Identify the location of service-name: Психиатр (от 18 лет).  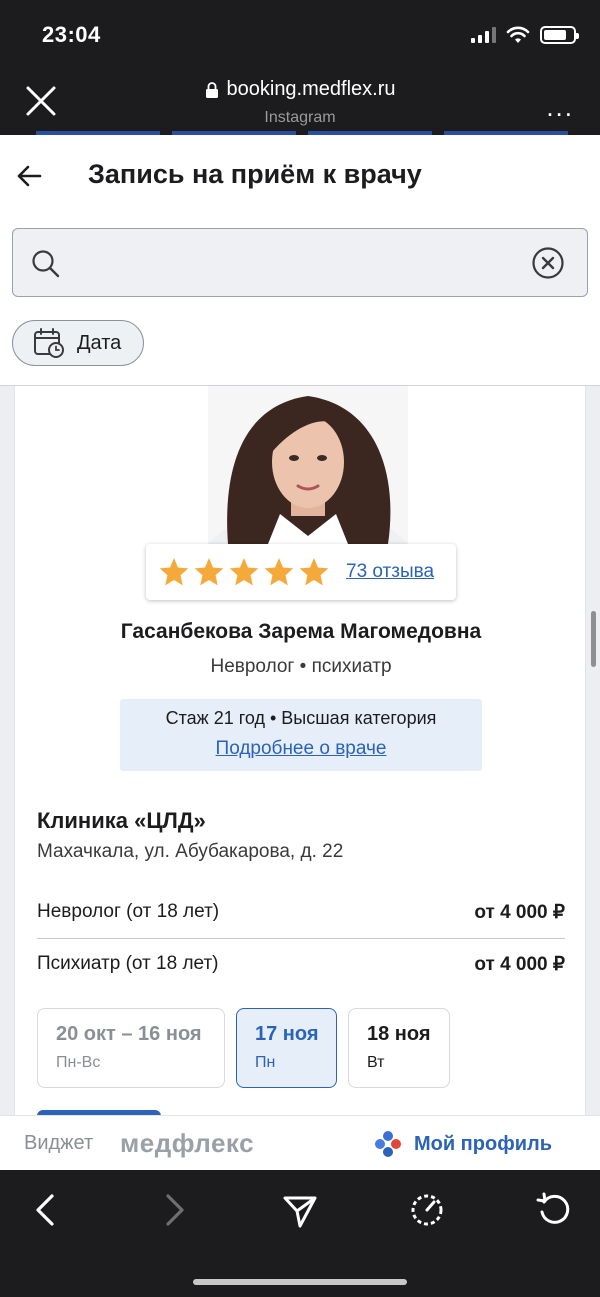
(128, 963).